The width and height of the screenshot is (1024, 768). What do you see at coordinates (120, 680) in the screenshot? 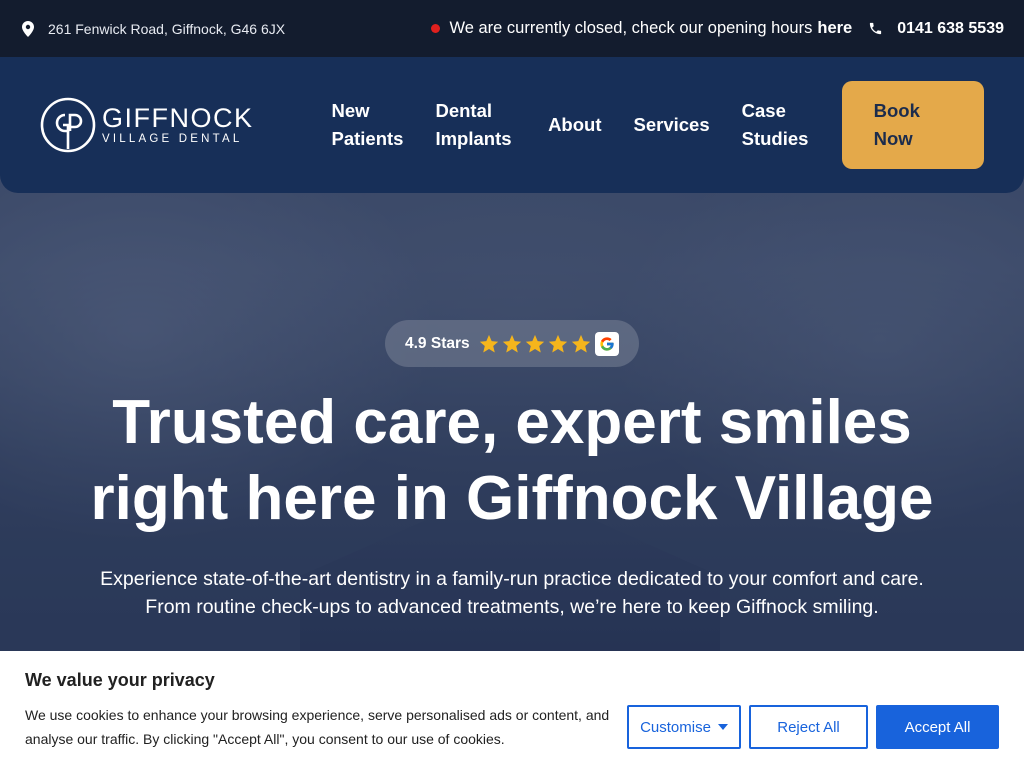
I see `cookie-title: We value your privacy` at bounding box center [120, 680].